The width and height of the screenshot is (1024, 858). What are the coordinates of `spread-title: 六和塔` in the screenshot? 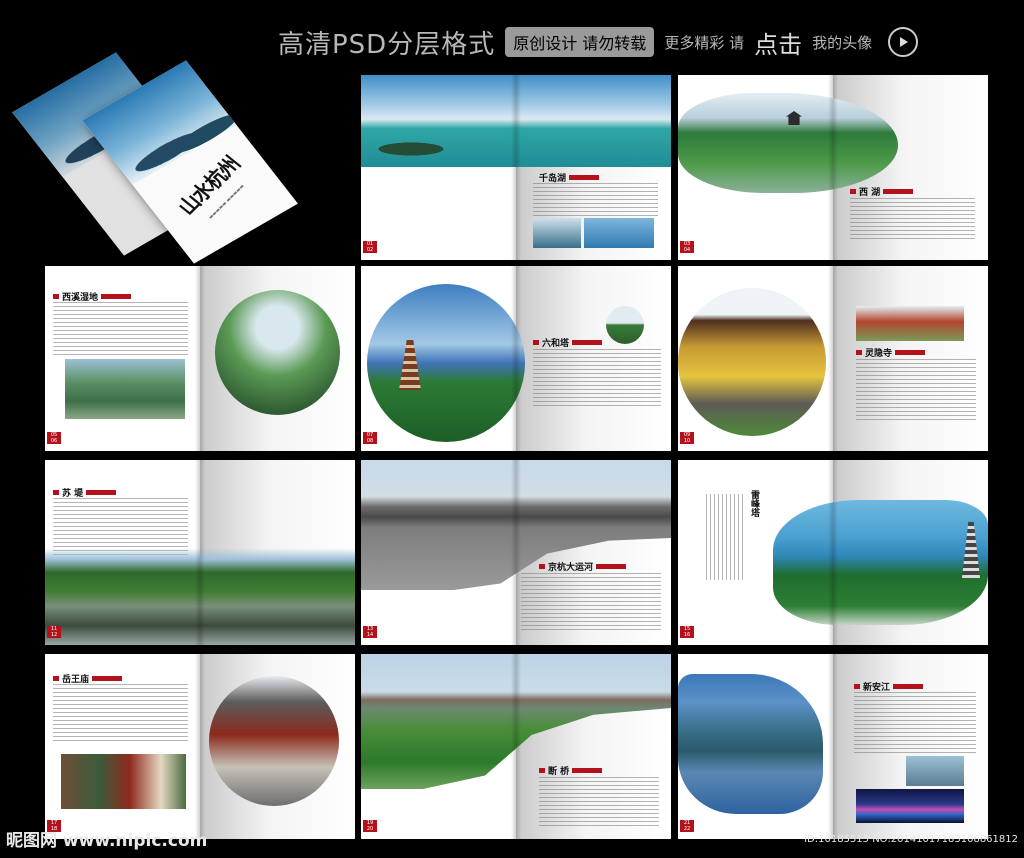 It's located at (568, 342).